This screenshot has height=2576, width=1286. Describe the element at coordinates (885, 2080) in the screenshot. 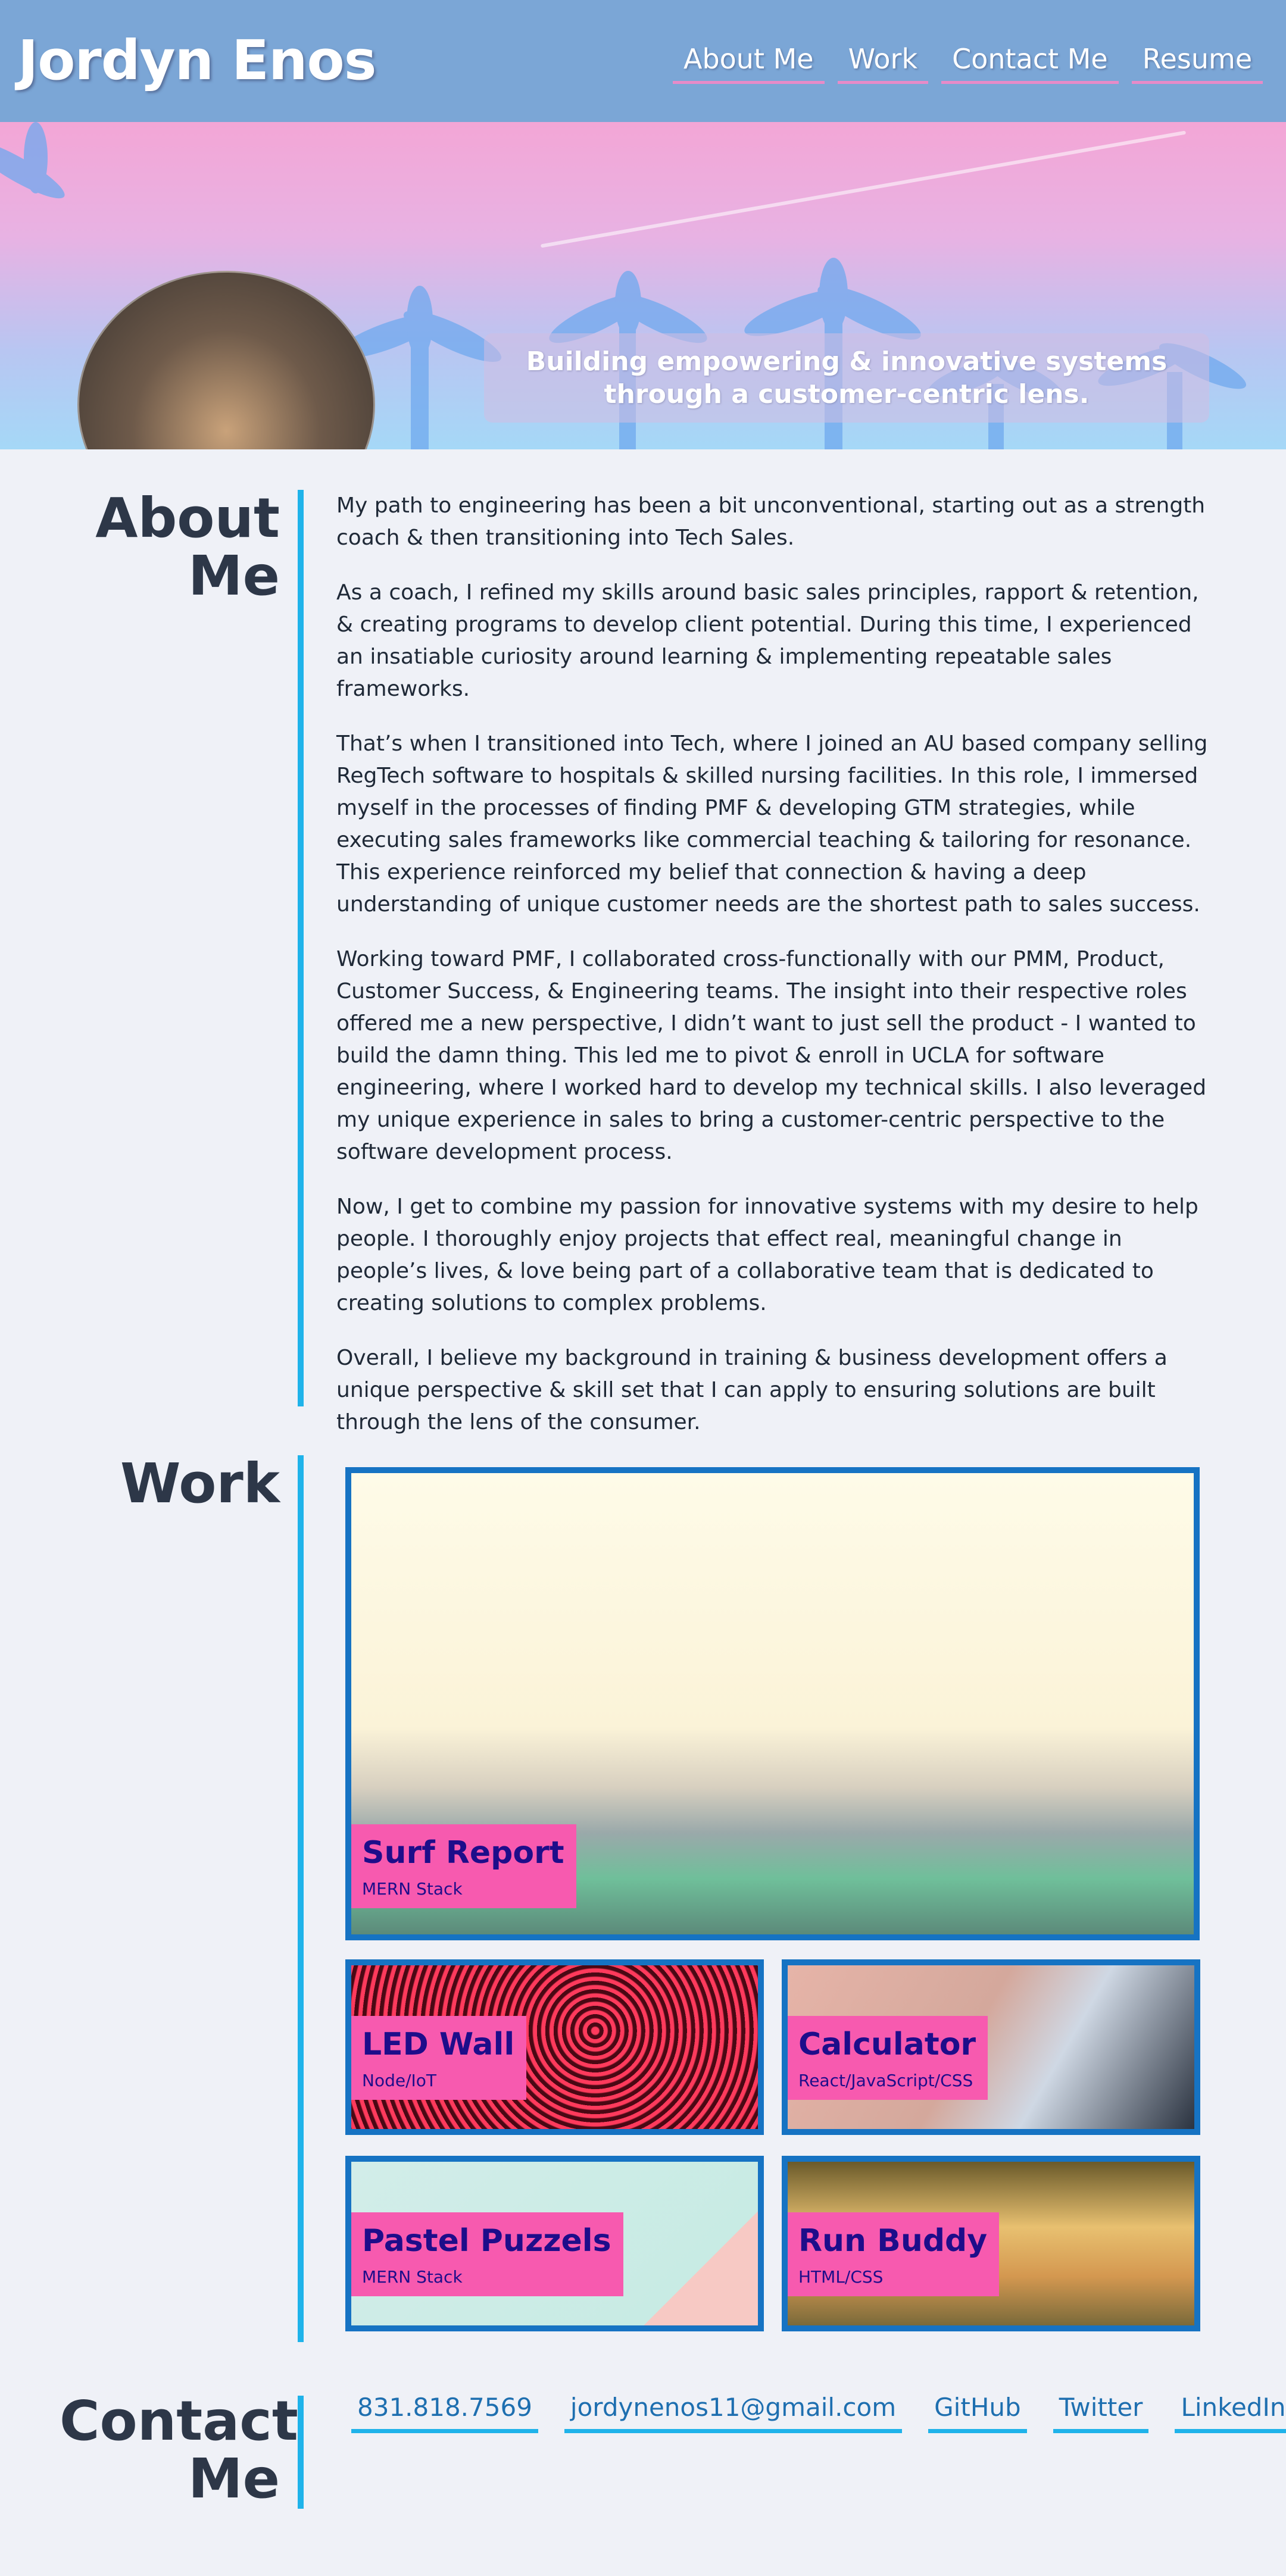

I see `project-stack: React/JavaScript/CSS` at that location.